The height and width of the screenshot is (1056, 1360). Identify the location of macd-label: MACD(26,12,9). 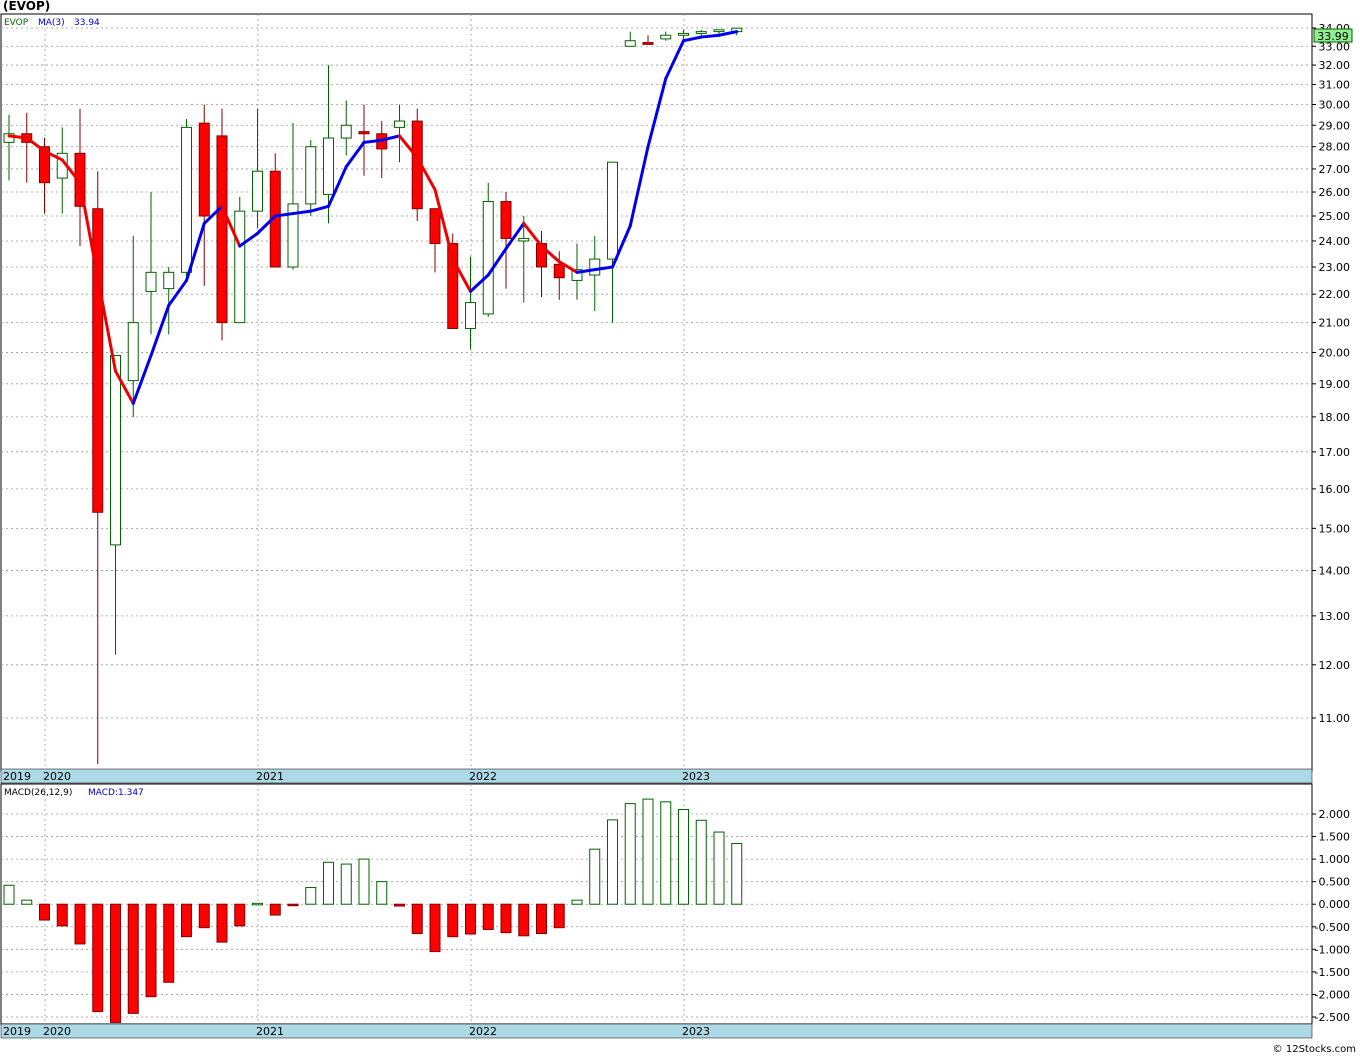
(38, 793).